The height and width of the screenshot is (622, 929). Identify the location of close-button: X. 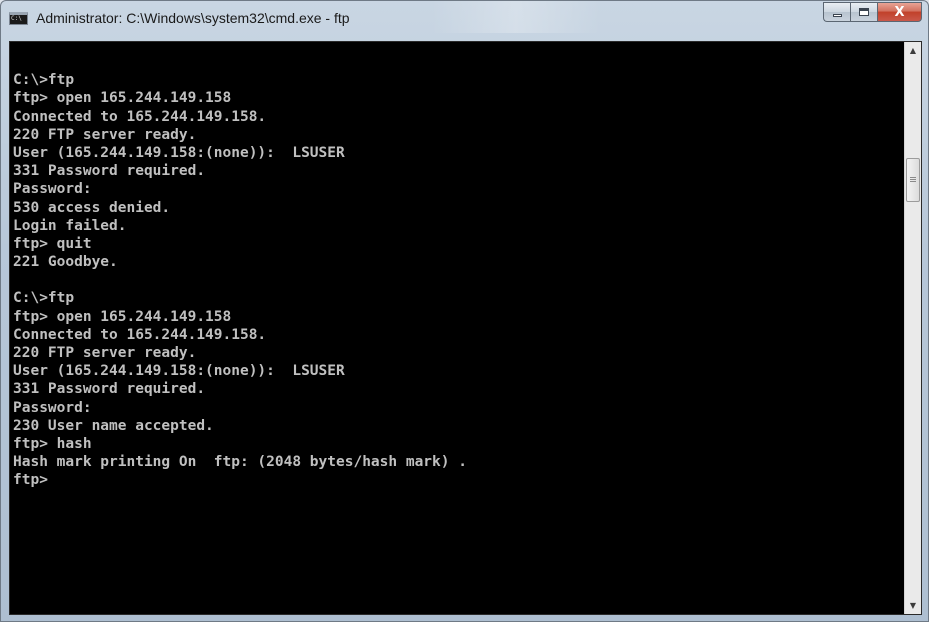
(899, 12).